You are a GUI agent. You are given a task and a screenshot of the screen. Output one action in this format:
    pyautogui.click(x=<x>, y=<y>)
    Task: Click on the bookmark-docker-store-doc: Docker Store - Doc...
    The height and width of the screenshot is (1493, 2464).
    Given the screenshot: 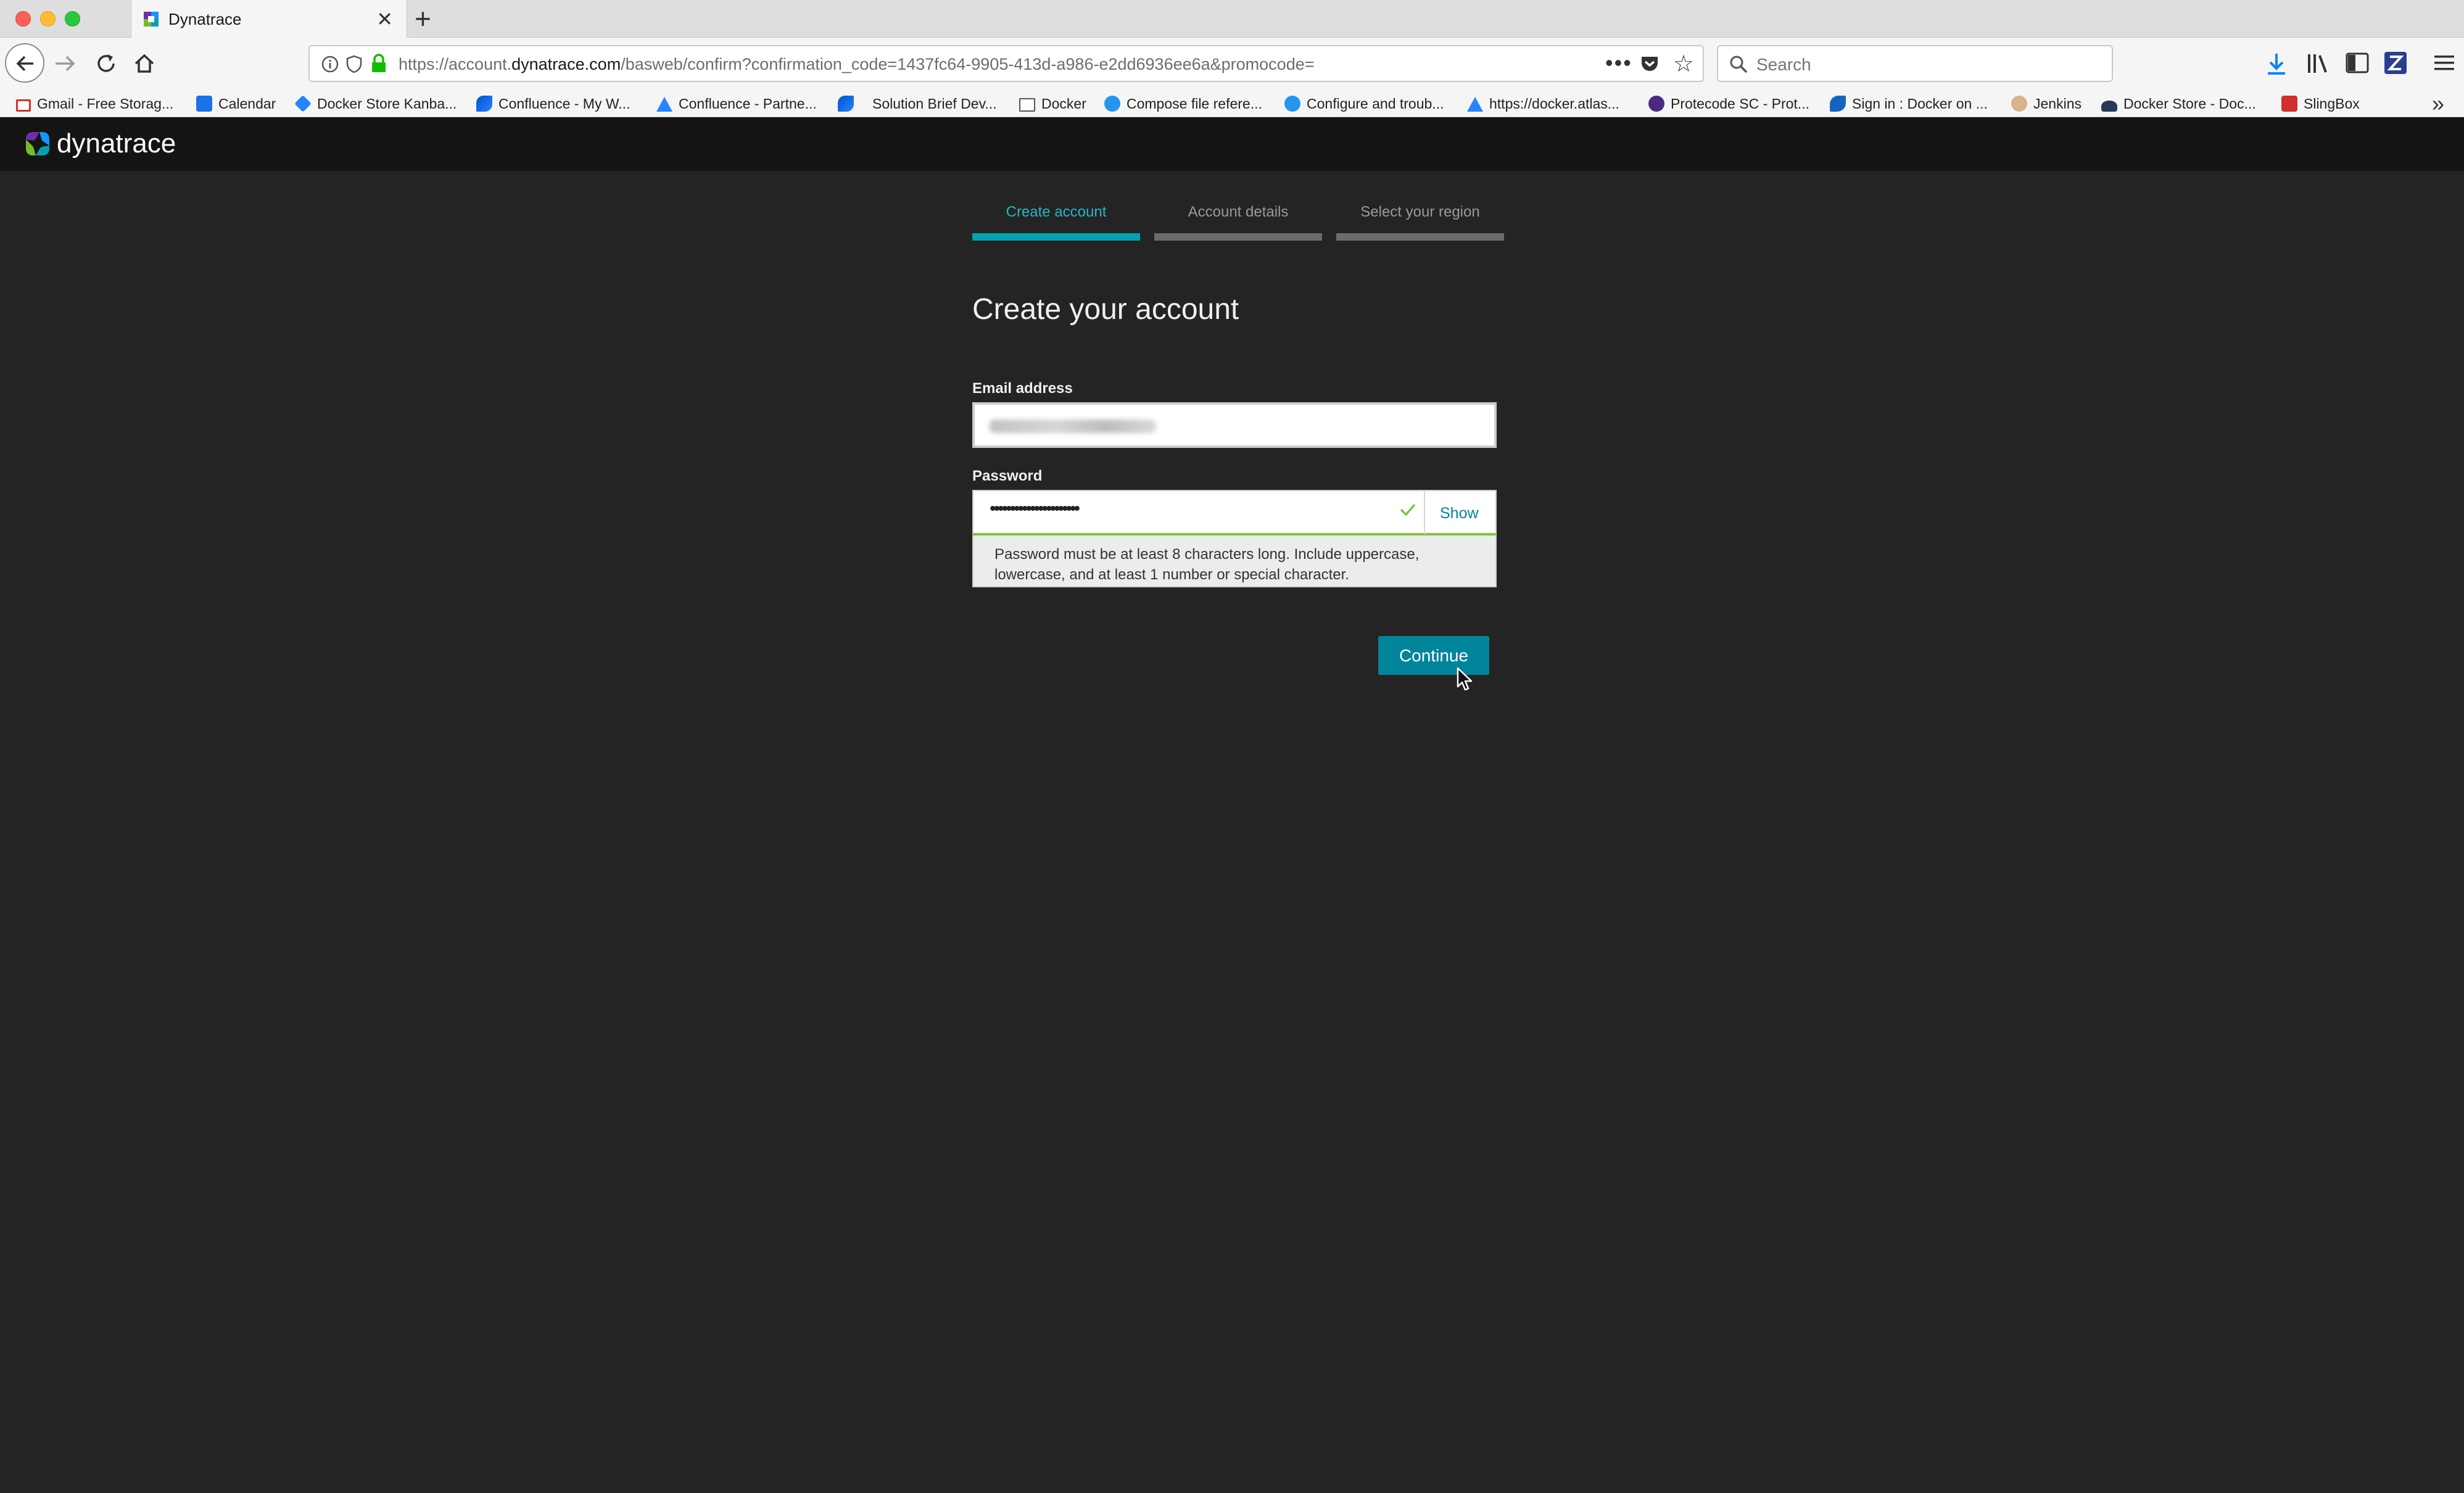 What is the action you would take?
    pyautogui.click(x=2178, y=103)
    